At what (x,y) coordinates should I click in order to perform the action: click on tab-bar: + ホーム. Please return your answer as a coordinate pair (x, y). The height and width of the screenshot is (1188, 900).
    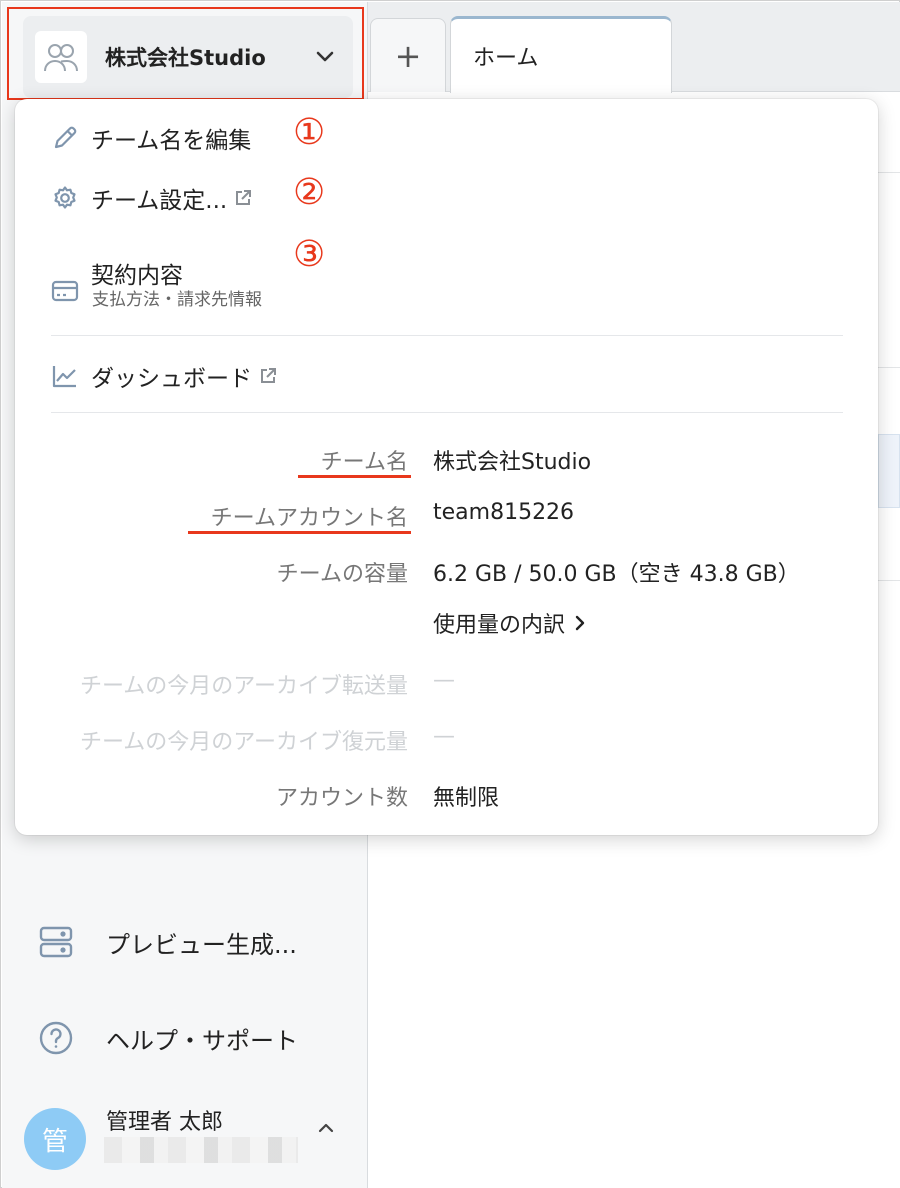
    Looking at the image, I should click on (634, 47).